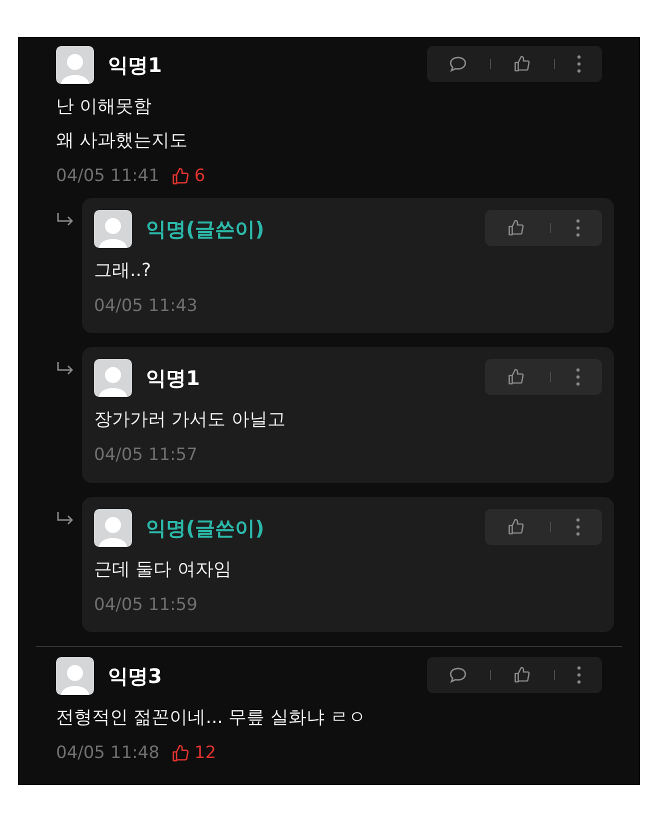 This screenshot has height=822, width=658. I want to click on comment-text: 난 이해못함 왜 사과했는지도, so click(122, 124).